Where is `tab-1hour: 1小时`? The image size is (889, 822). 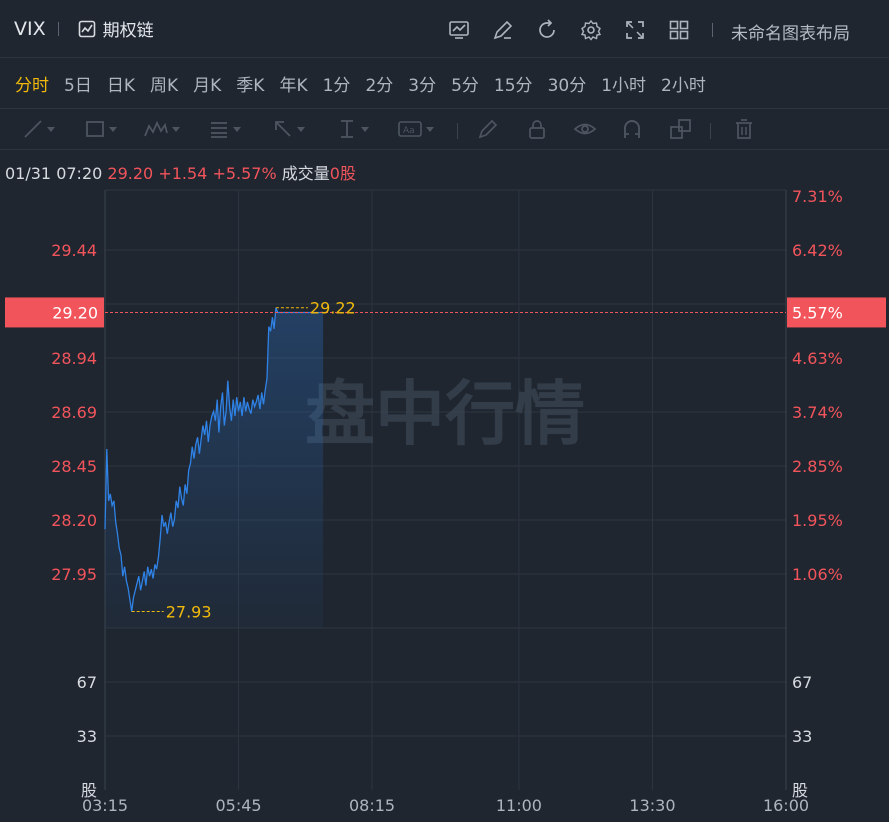
tab-1hour: 1小时 is located at coordinates (623, 83).